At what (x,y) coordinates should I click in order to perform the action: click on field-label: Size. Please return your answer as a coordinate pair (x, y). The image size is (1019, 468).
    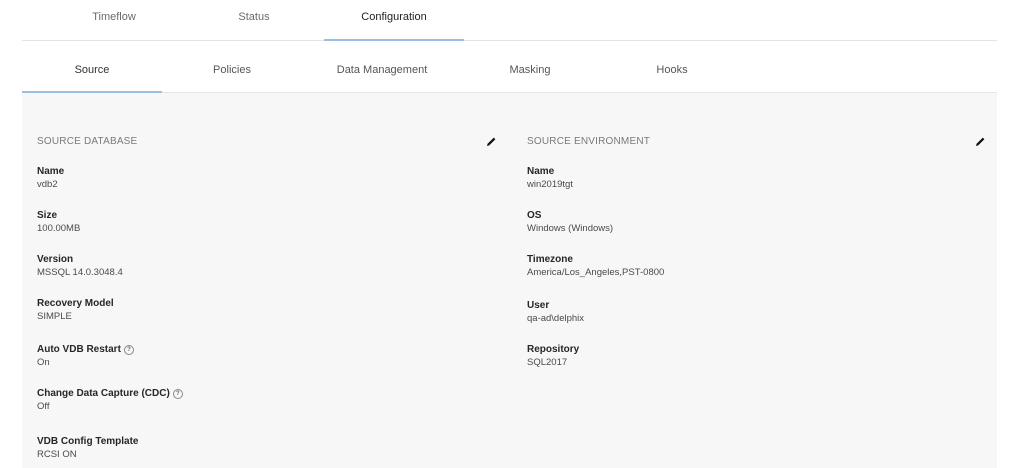
    Looking at the image, I should click on (47, 215).